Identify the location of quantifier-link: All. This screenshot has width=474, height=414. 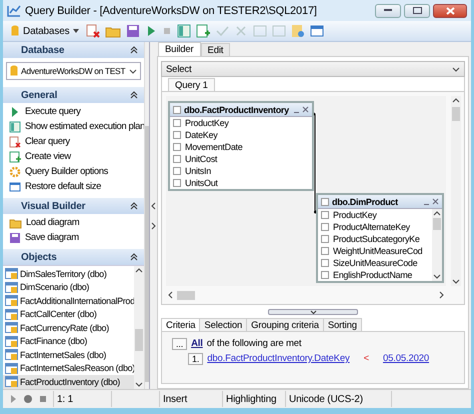
(197, 343).